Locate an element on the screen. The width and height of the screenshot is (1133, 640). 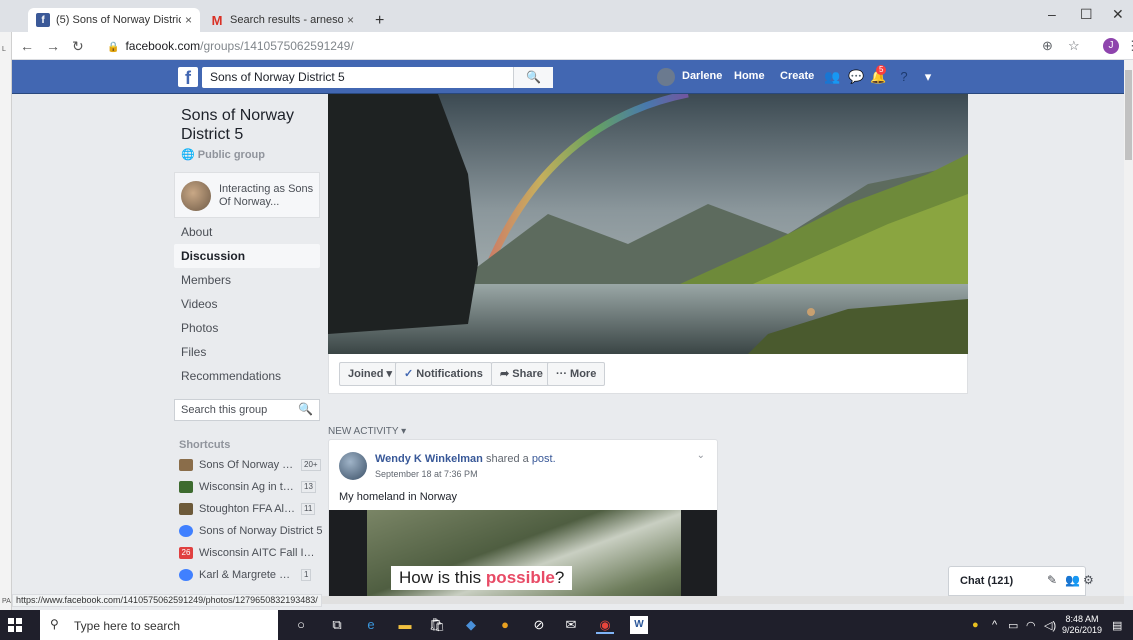
facebook-search-input: Sons of Norway District 5 🔍 is located at coordinates (377, 77).